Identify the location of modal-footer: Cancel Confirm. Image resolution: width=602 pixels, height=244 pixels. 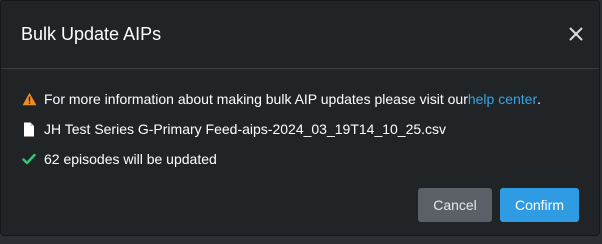
(498, 205).